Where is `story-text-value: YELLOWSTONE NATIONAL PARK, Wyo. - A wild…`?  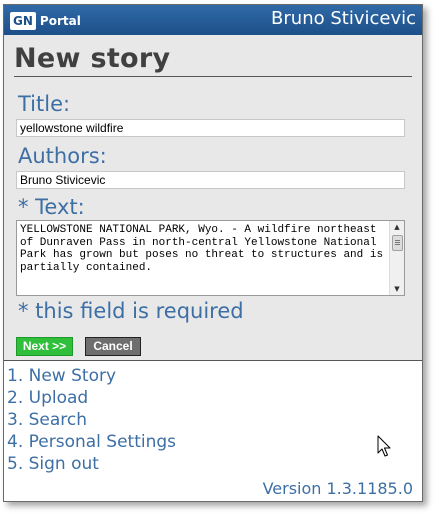 story-text-value: YELLOWSTONE NATIONAL PARK, Wyo. - A wild… is located at coordinates (202, 249).